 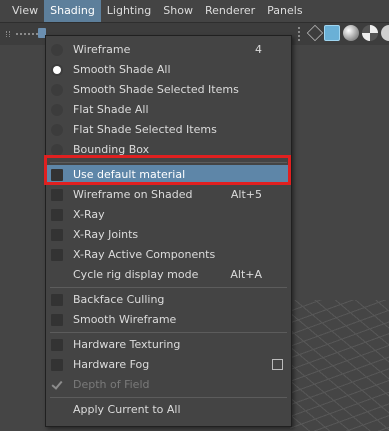 What do you see at coordinates (27, 35) in the screenshot?
I see `toolbar-collapse-bar` at bounding box center [27, 35].